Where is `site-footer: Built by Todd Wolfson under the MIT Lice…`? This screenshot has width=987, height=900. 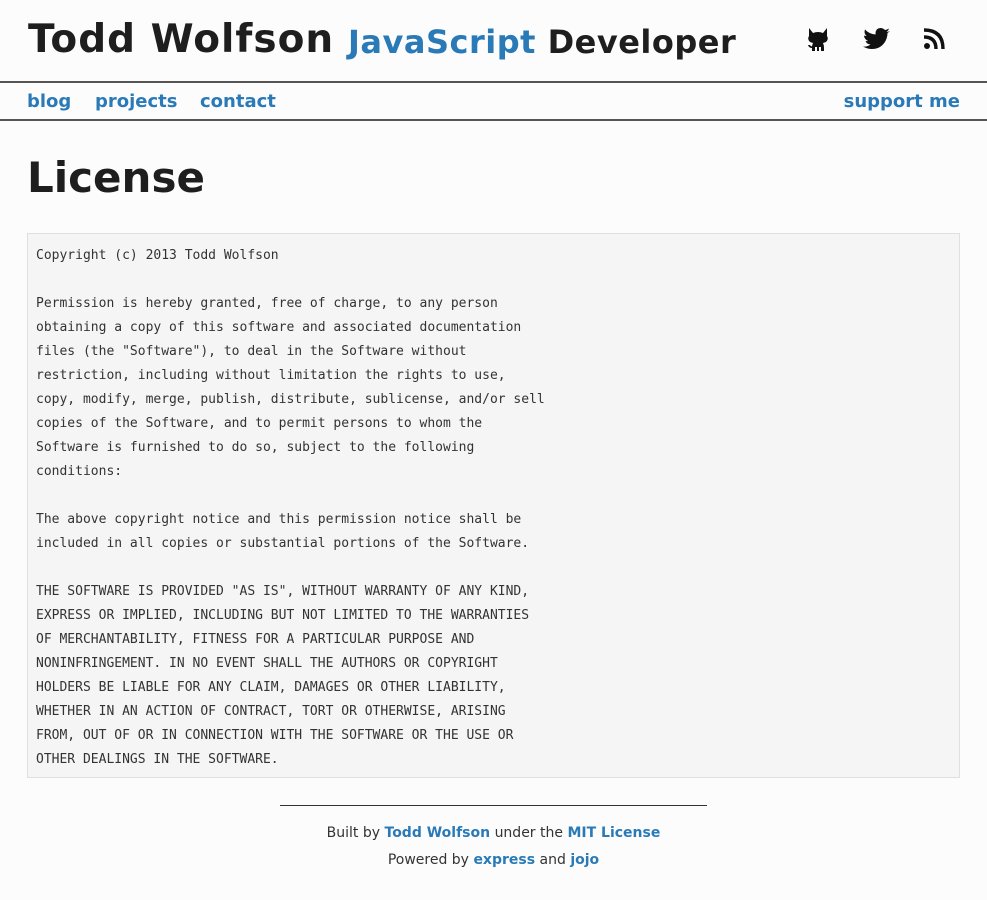
site-footer: Built by Todd Wolfson under the MIT Lice… is located at coordinates (493, 837).